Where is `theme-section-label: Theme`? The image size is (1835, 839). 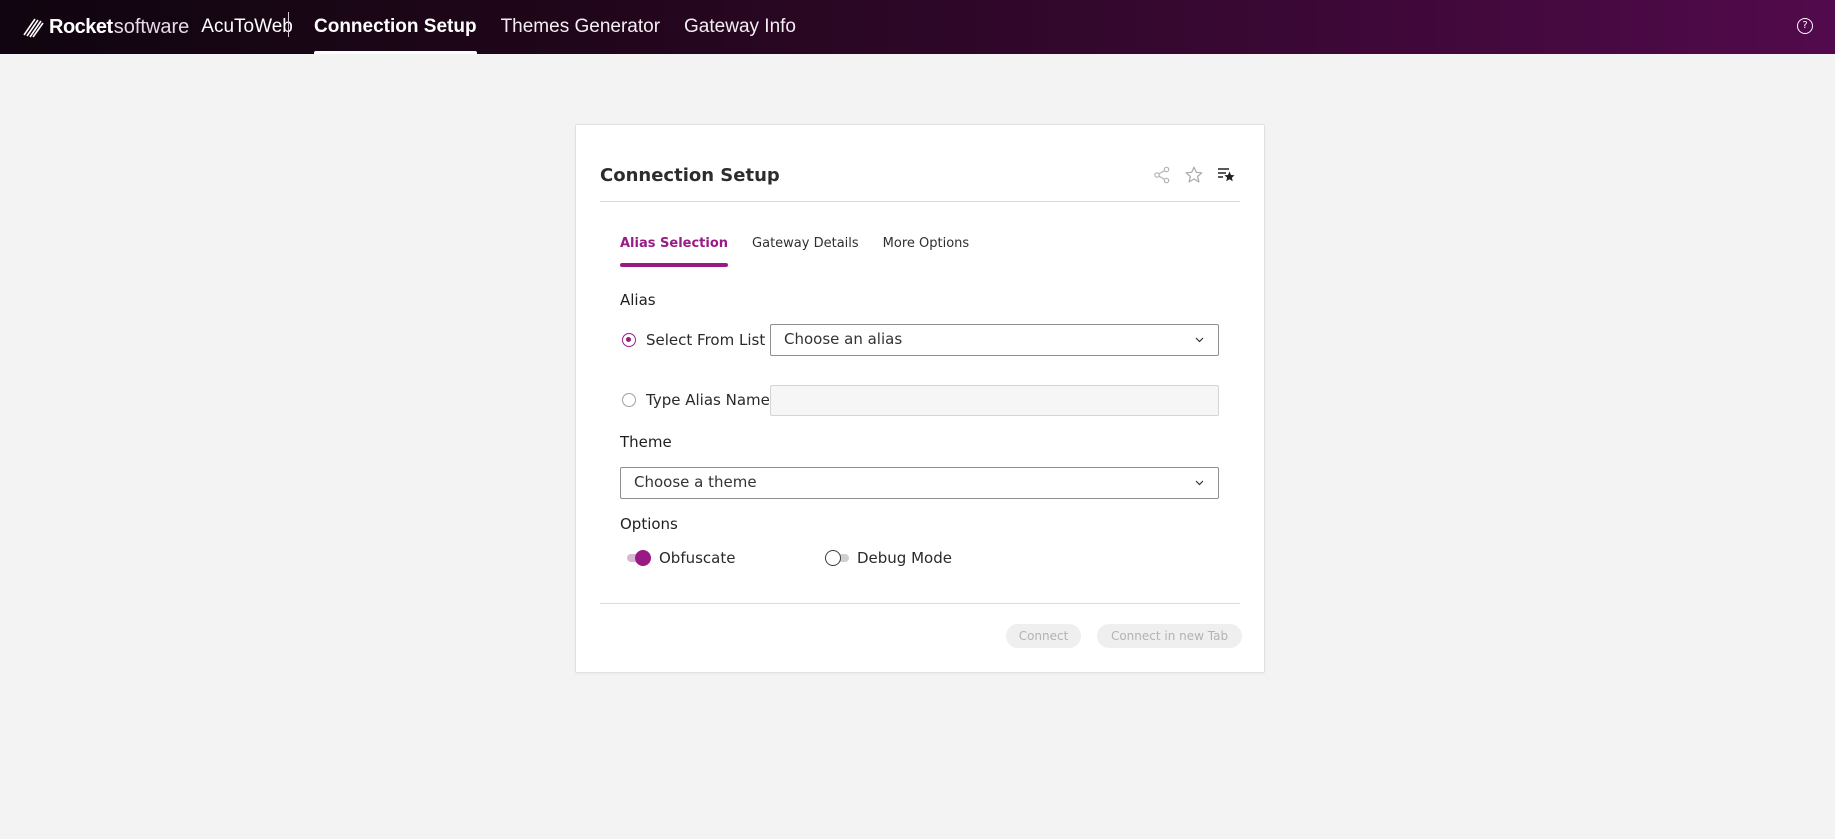 theme-section-label: Theme is located at coordinates (646, 442).